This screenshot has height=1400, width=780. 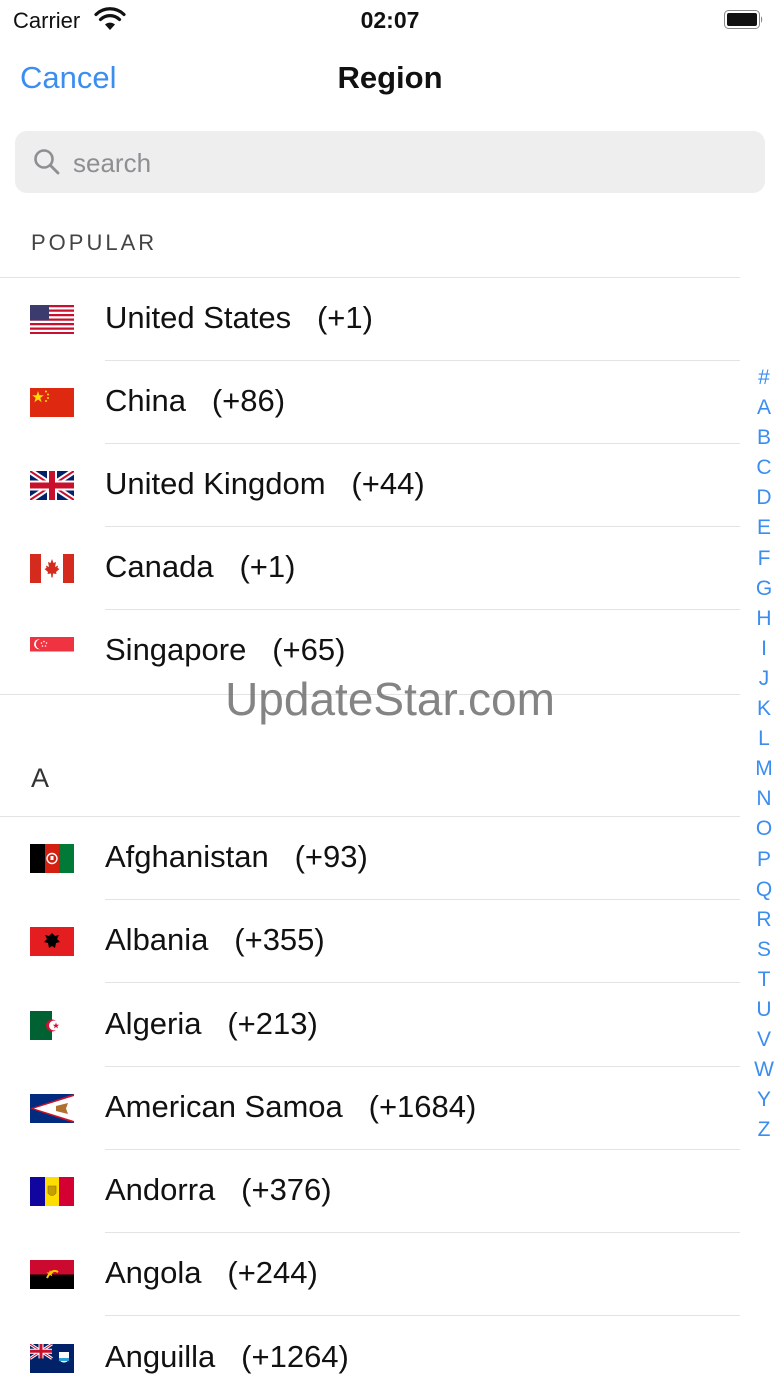 I want to click on section-title: A, so click(x=40, y=778).